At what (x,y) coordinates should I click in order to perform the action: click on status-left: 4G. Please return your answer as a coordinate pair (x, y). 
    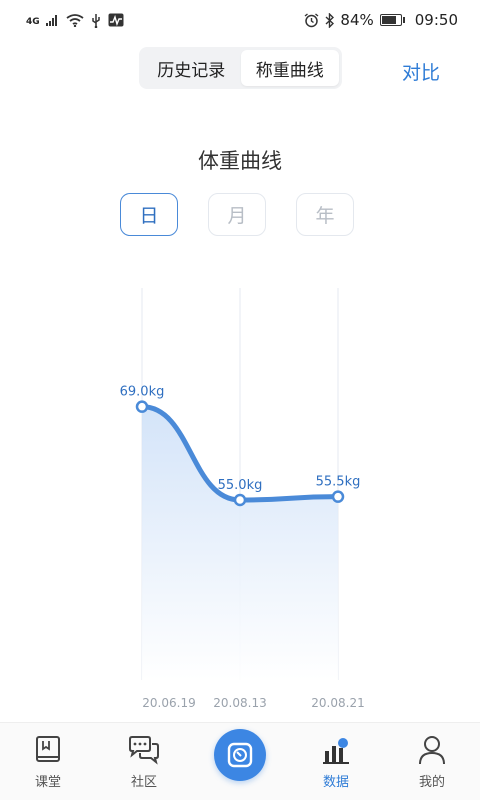
    Looking at the image, I should click on (75, 20).